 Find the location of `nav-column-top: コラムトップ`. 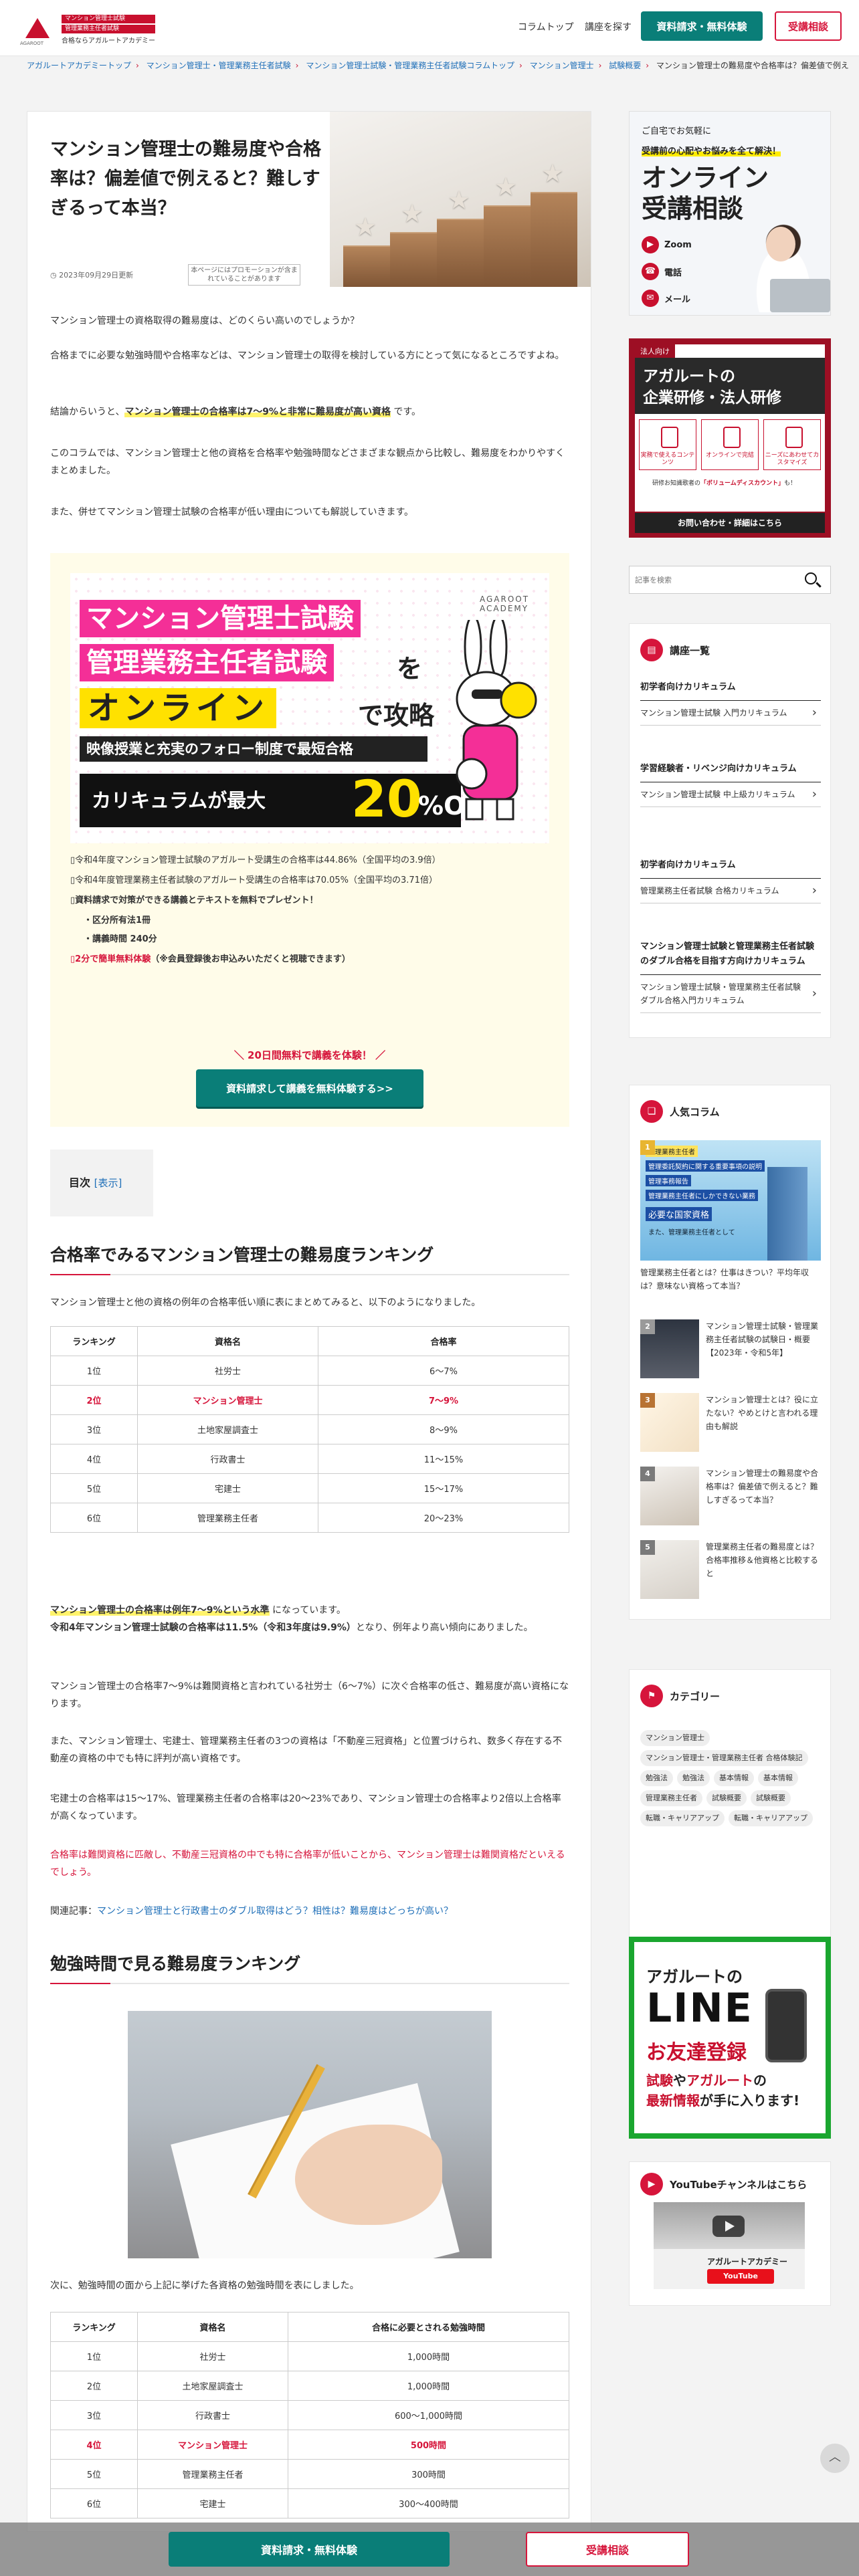

nav-column-top: コラムトップ is located at coordinates (546, 27).